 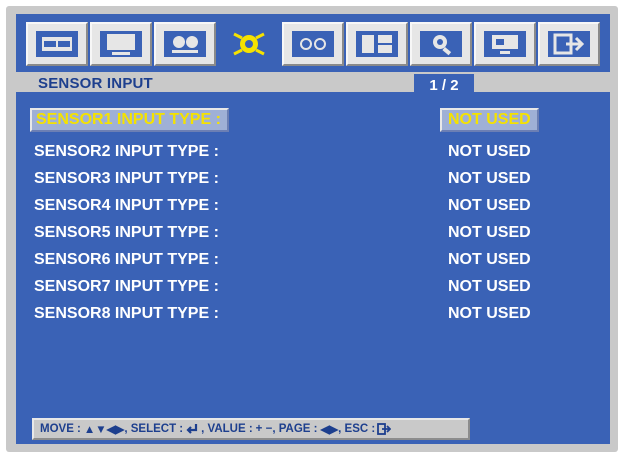 What do you see at coordinates (384, 429) in the screenshot?
I see `esc-exit-icon` at bounding box center [384, 429].